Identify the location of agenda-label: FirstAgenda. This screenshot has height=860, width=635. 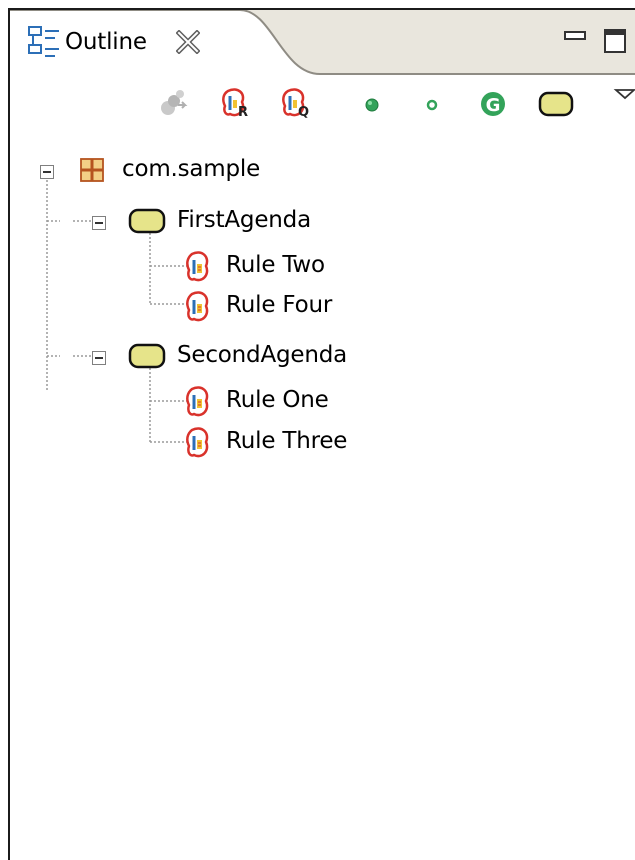
(244, 220).